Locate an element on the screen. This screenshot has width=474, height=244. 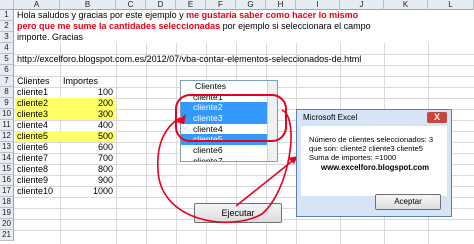
close-icon: X is located at coordinates (437, 117).